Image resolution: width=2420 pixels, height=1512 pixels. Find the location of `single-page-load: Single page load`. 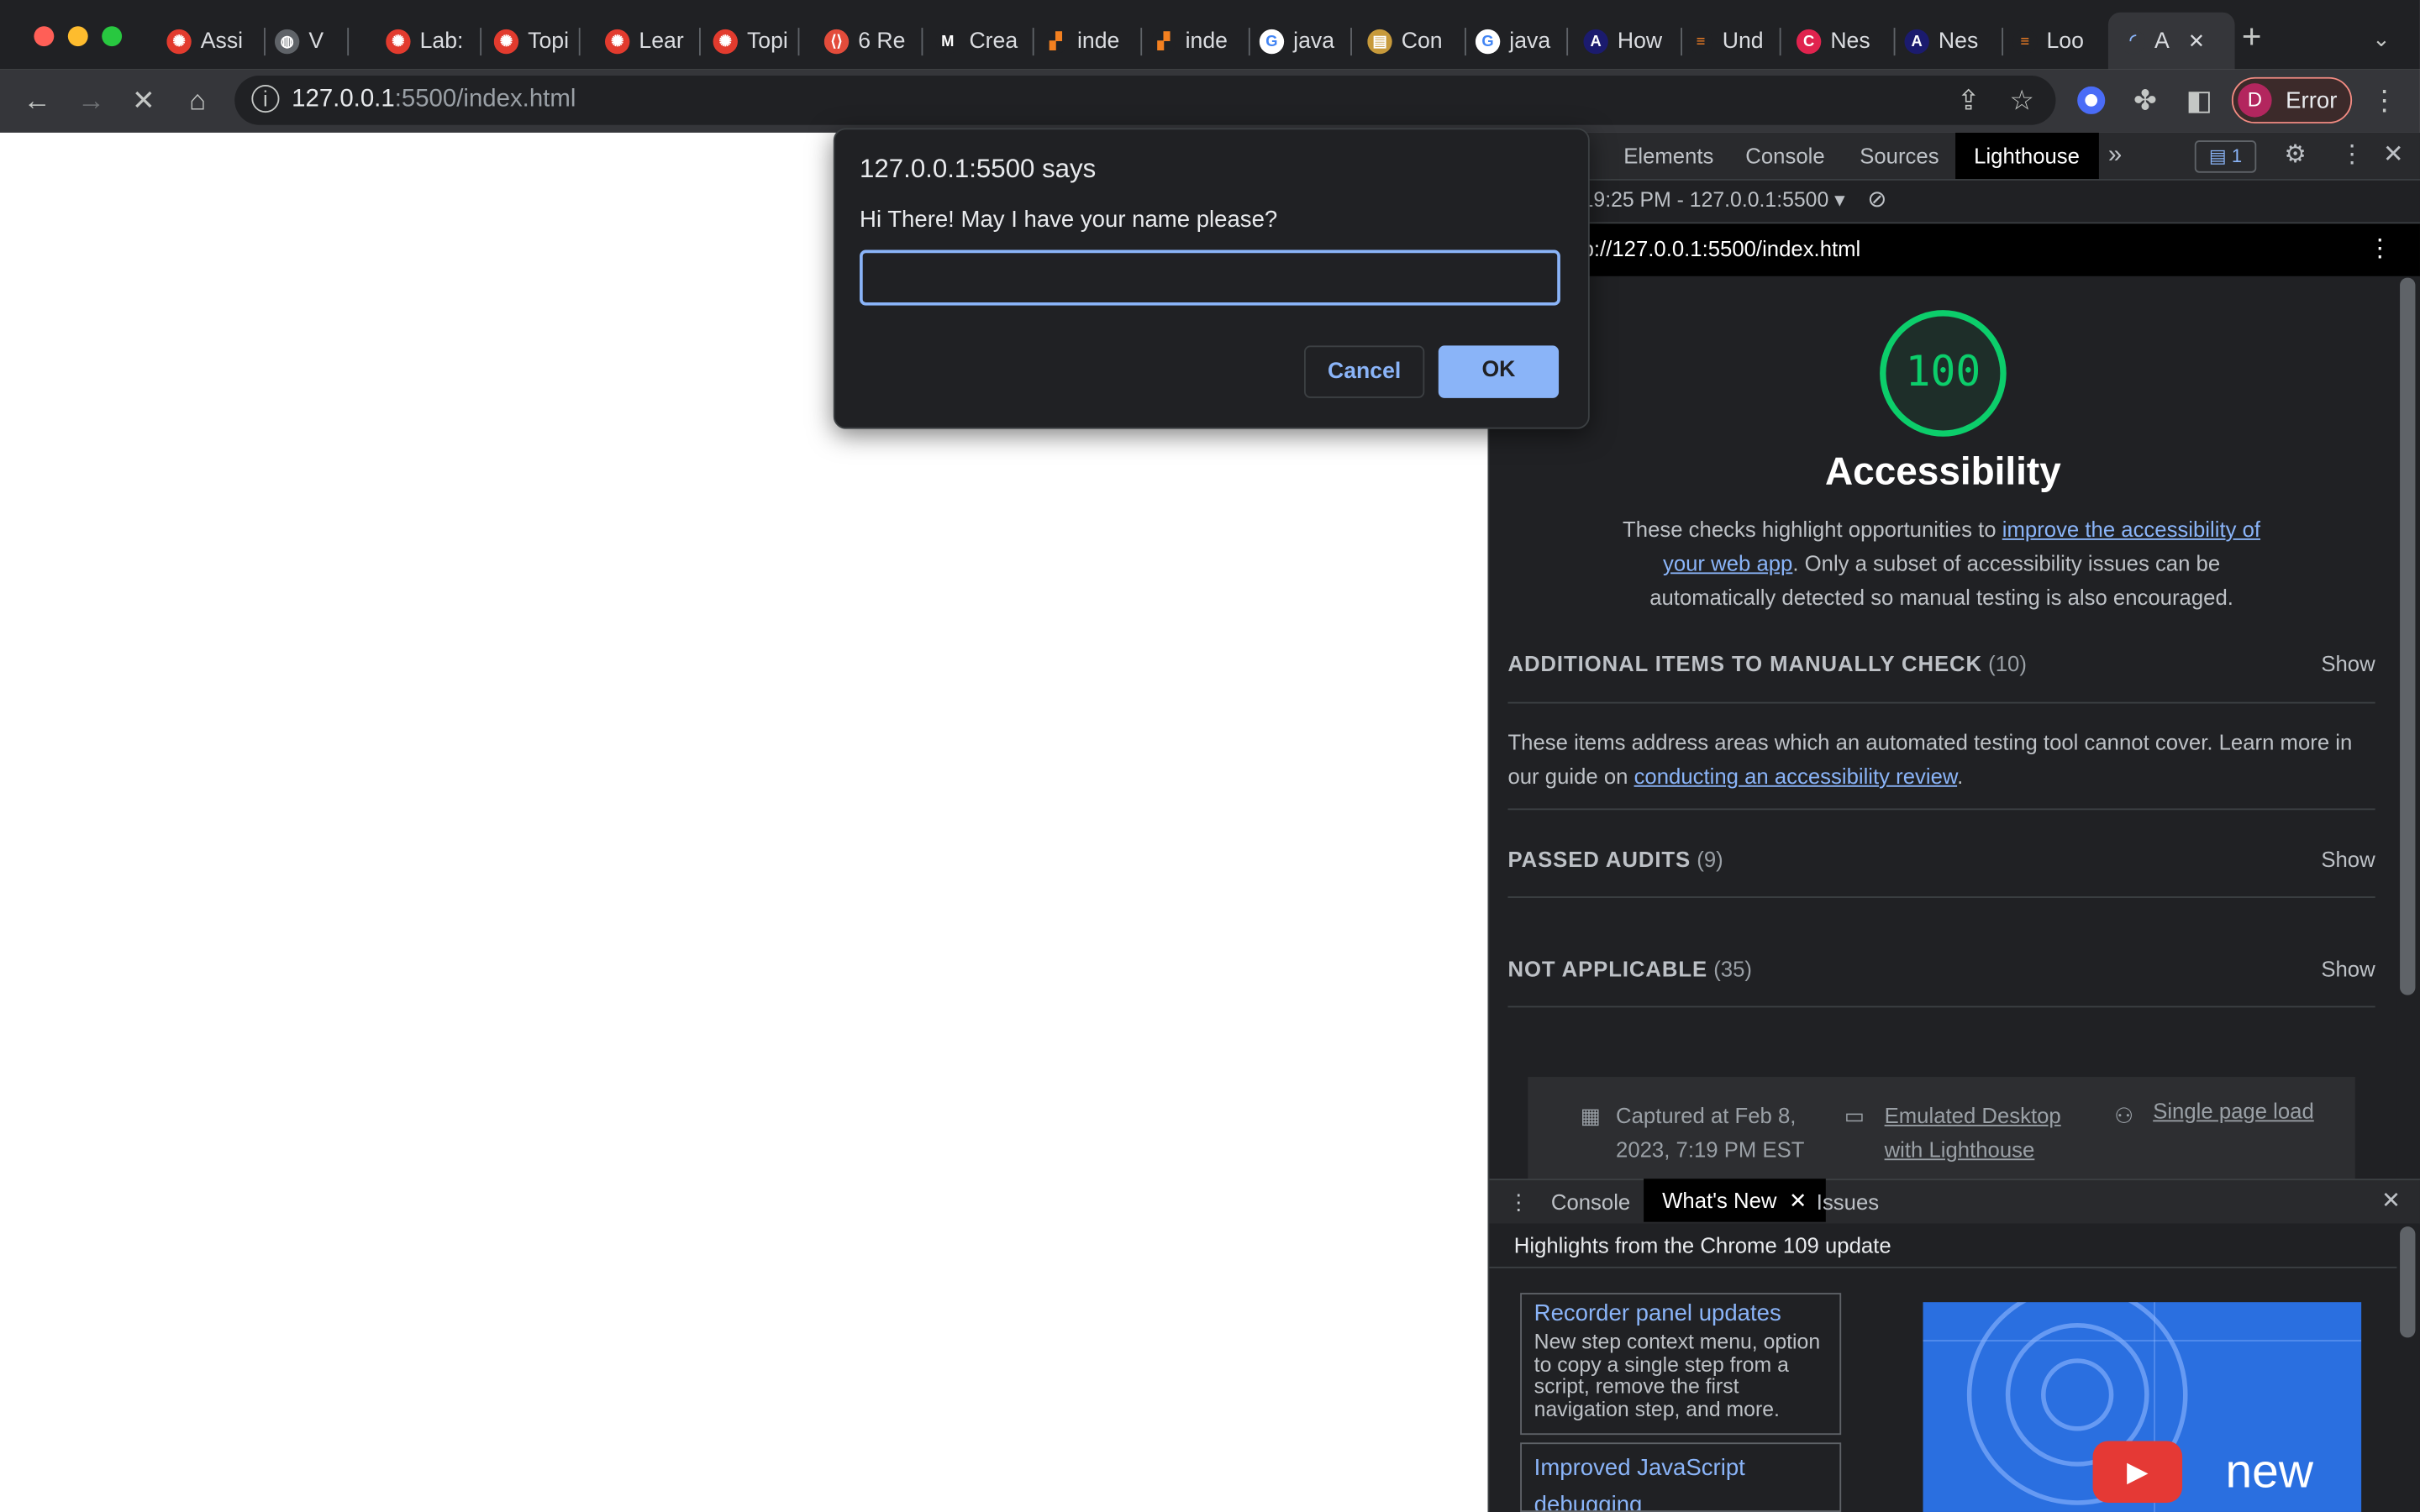

single-page-load: Single page load is located at coordinates (2233, 1111).